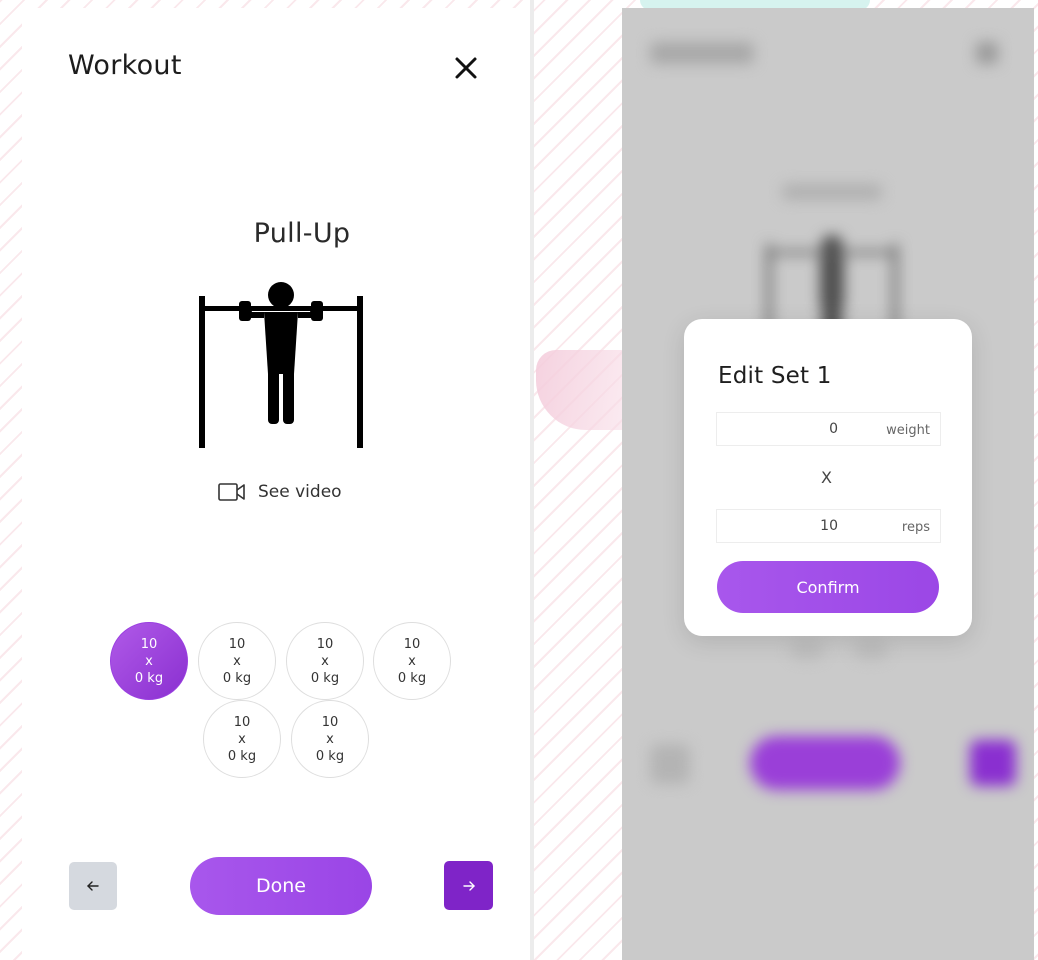 The height and width of the screenshot is (960, 1038). I want to click on next-exercise-button, so click(468, 885).